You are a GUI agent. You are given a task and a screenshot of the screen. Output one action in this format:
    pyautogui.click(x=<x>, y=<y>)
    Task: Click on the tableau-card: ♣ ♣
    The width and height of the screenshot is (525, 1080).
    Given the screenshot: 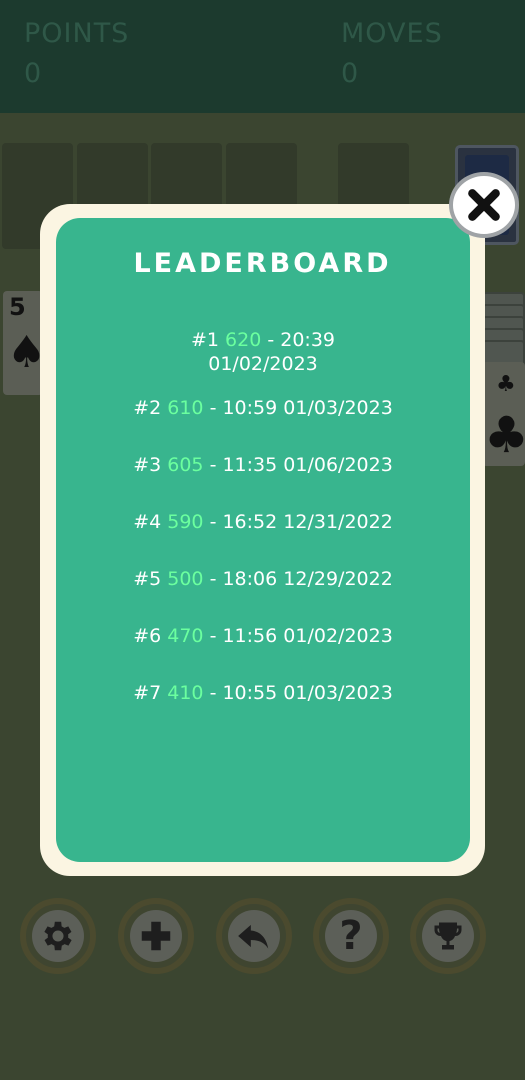 What is the action you would take?
    pyautogui.click(x=503, y=414)
    